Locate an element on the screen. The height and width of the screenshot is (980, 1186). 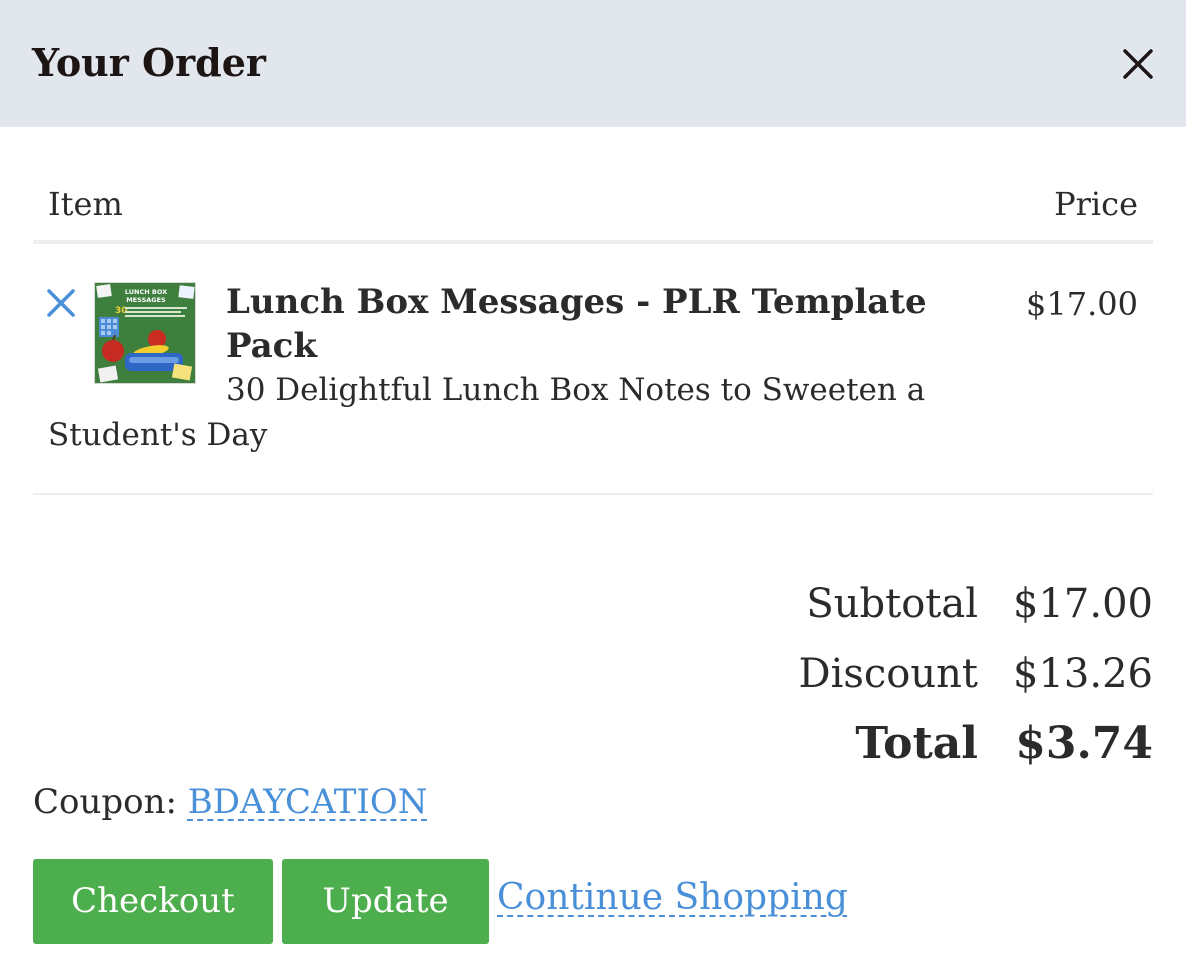
remove-item-button is located at coordinates (61, 303).